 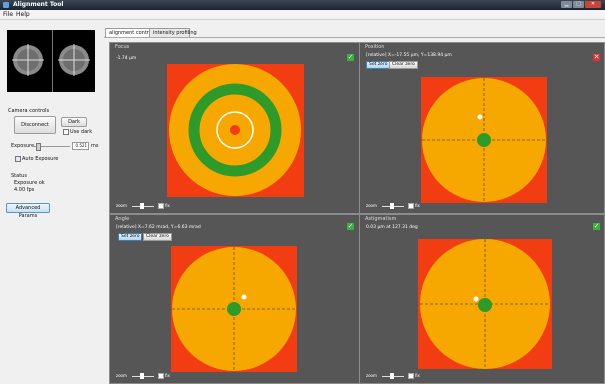 I want to click on position-title: Position, so click(x=375, y=47).